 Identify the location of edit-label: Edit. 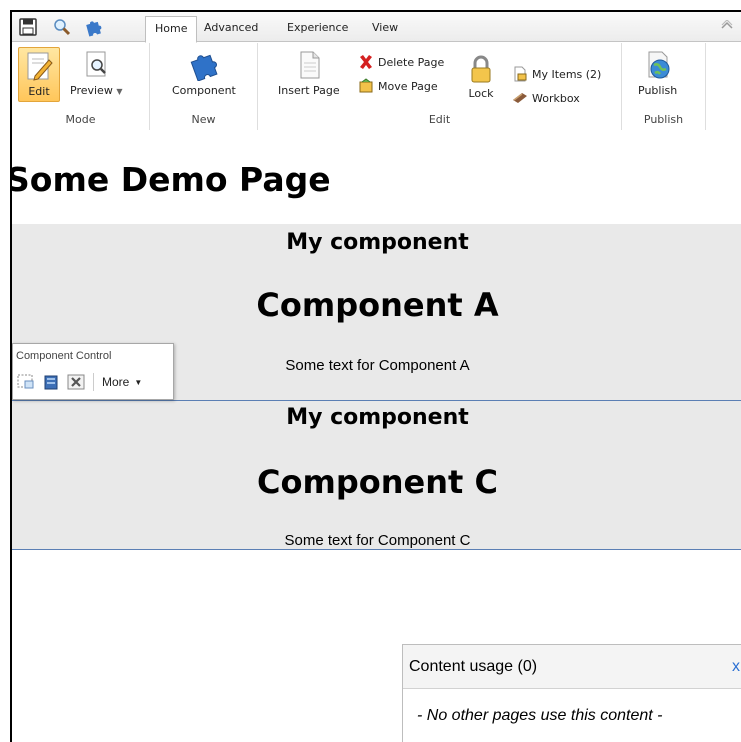
(39, 91).